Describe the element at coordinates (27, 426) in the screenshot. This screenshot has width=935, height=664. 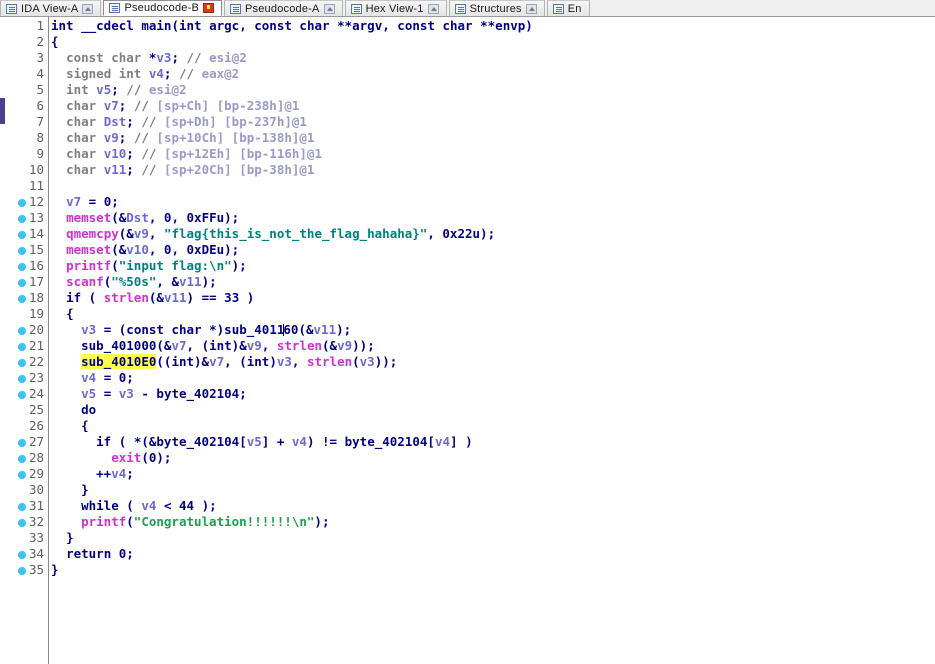
I see `line-number: 26` at that location.